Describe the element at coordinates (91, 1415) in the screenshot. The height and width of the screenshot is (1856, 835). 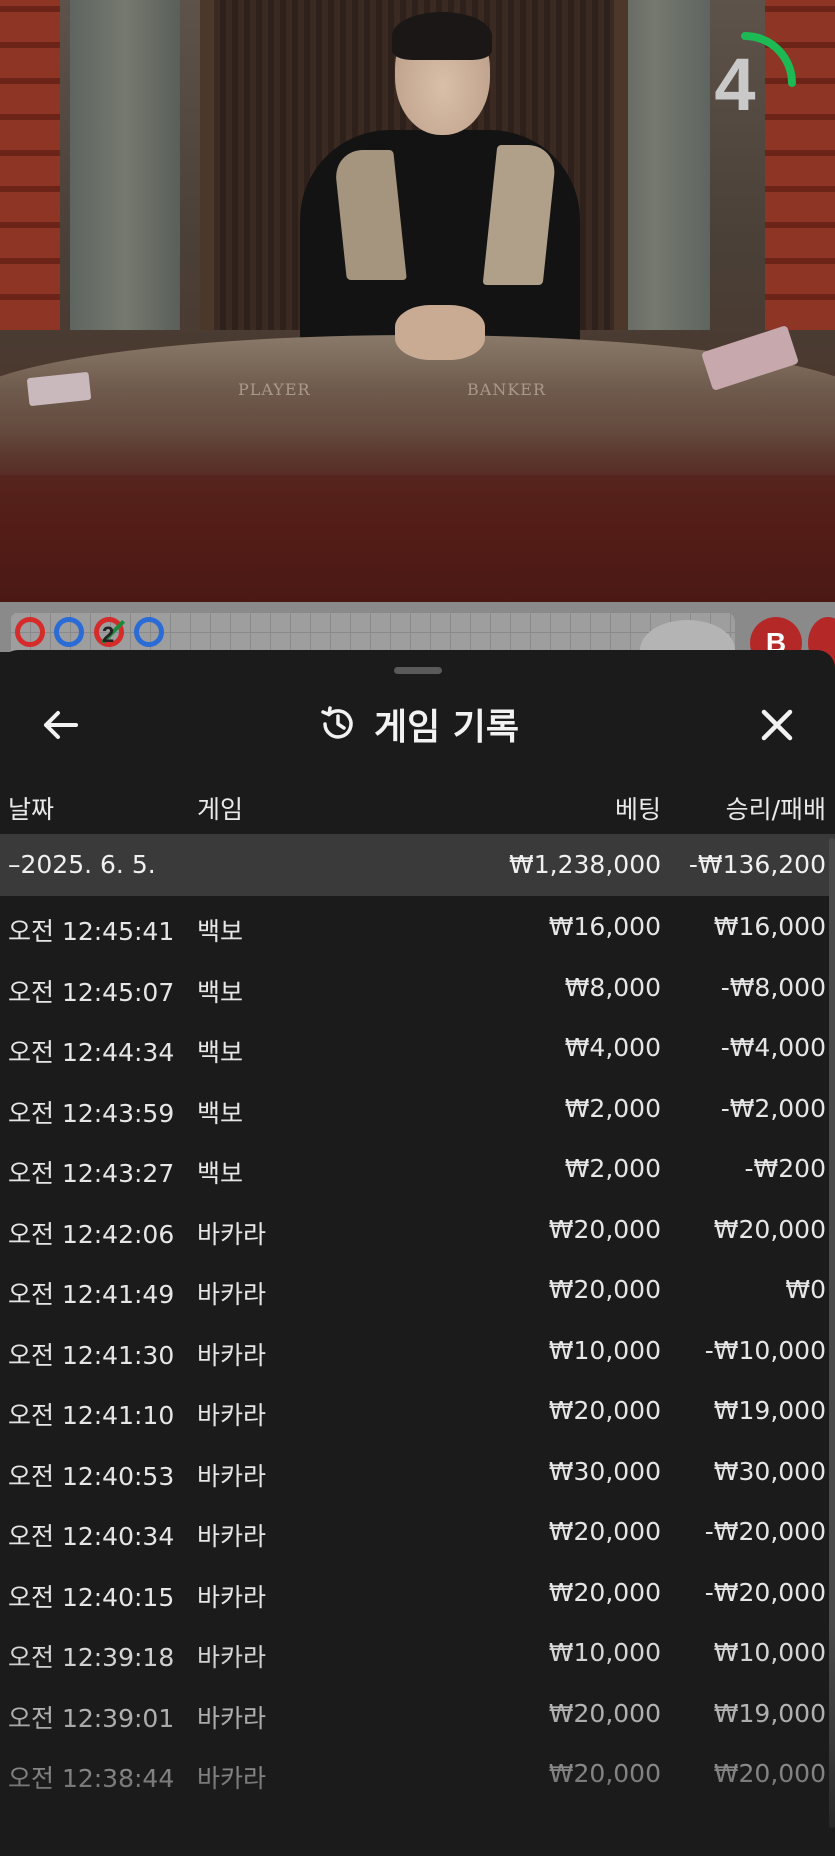
I see `row-time: 오전 12:41:10` at that location.